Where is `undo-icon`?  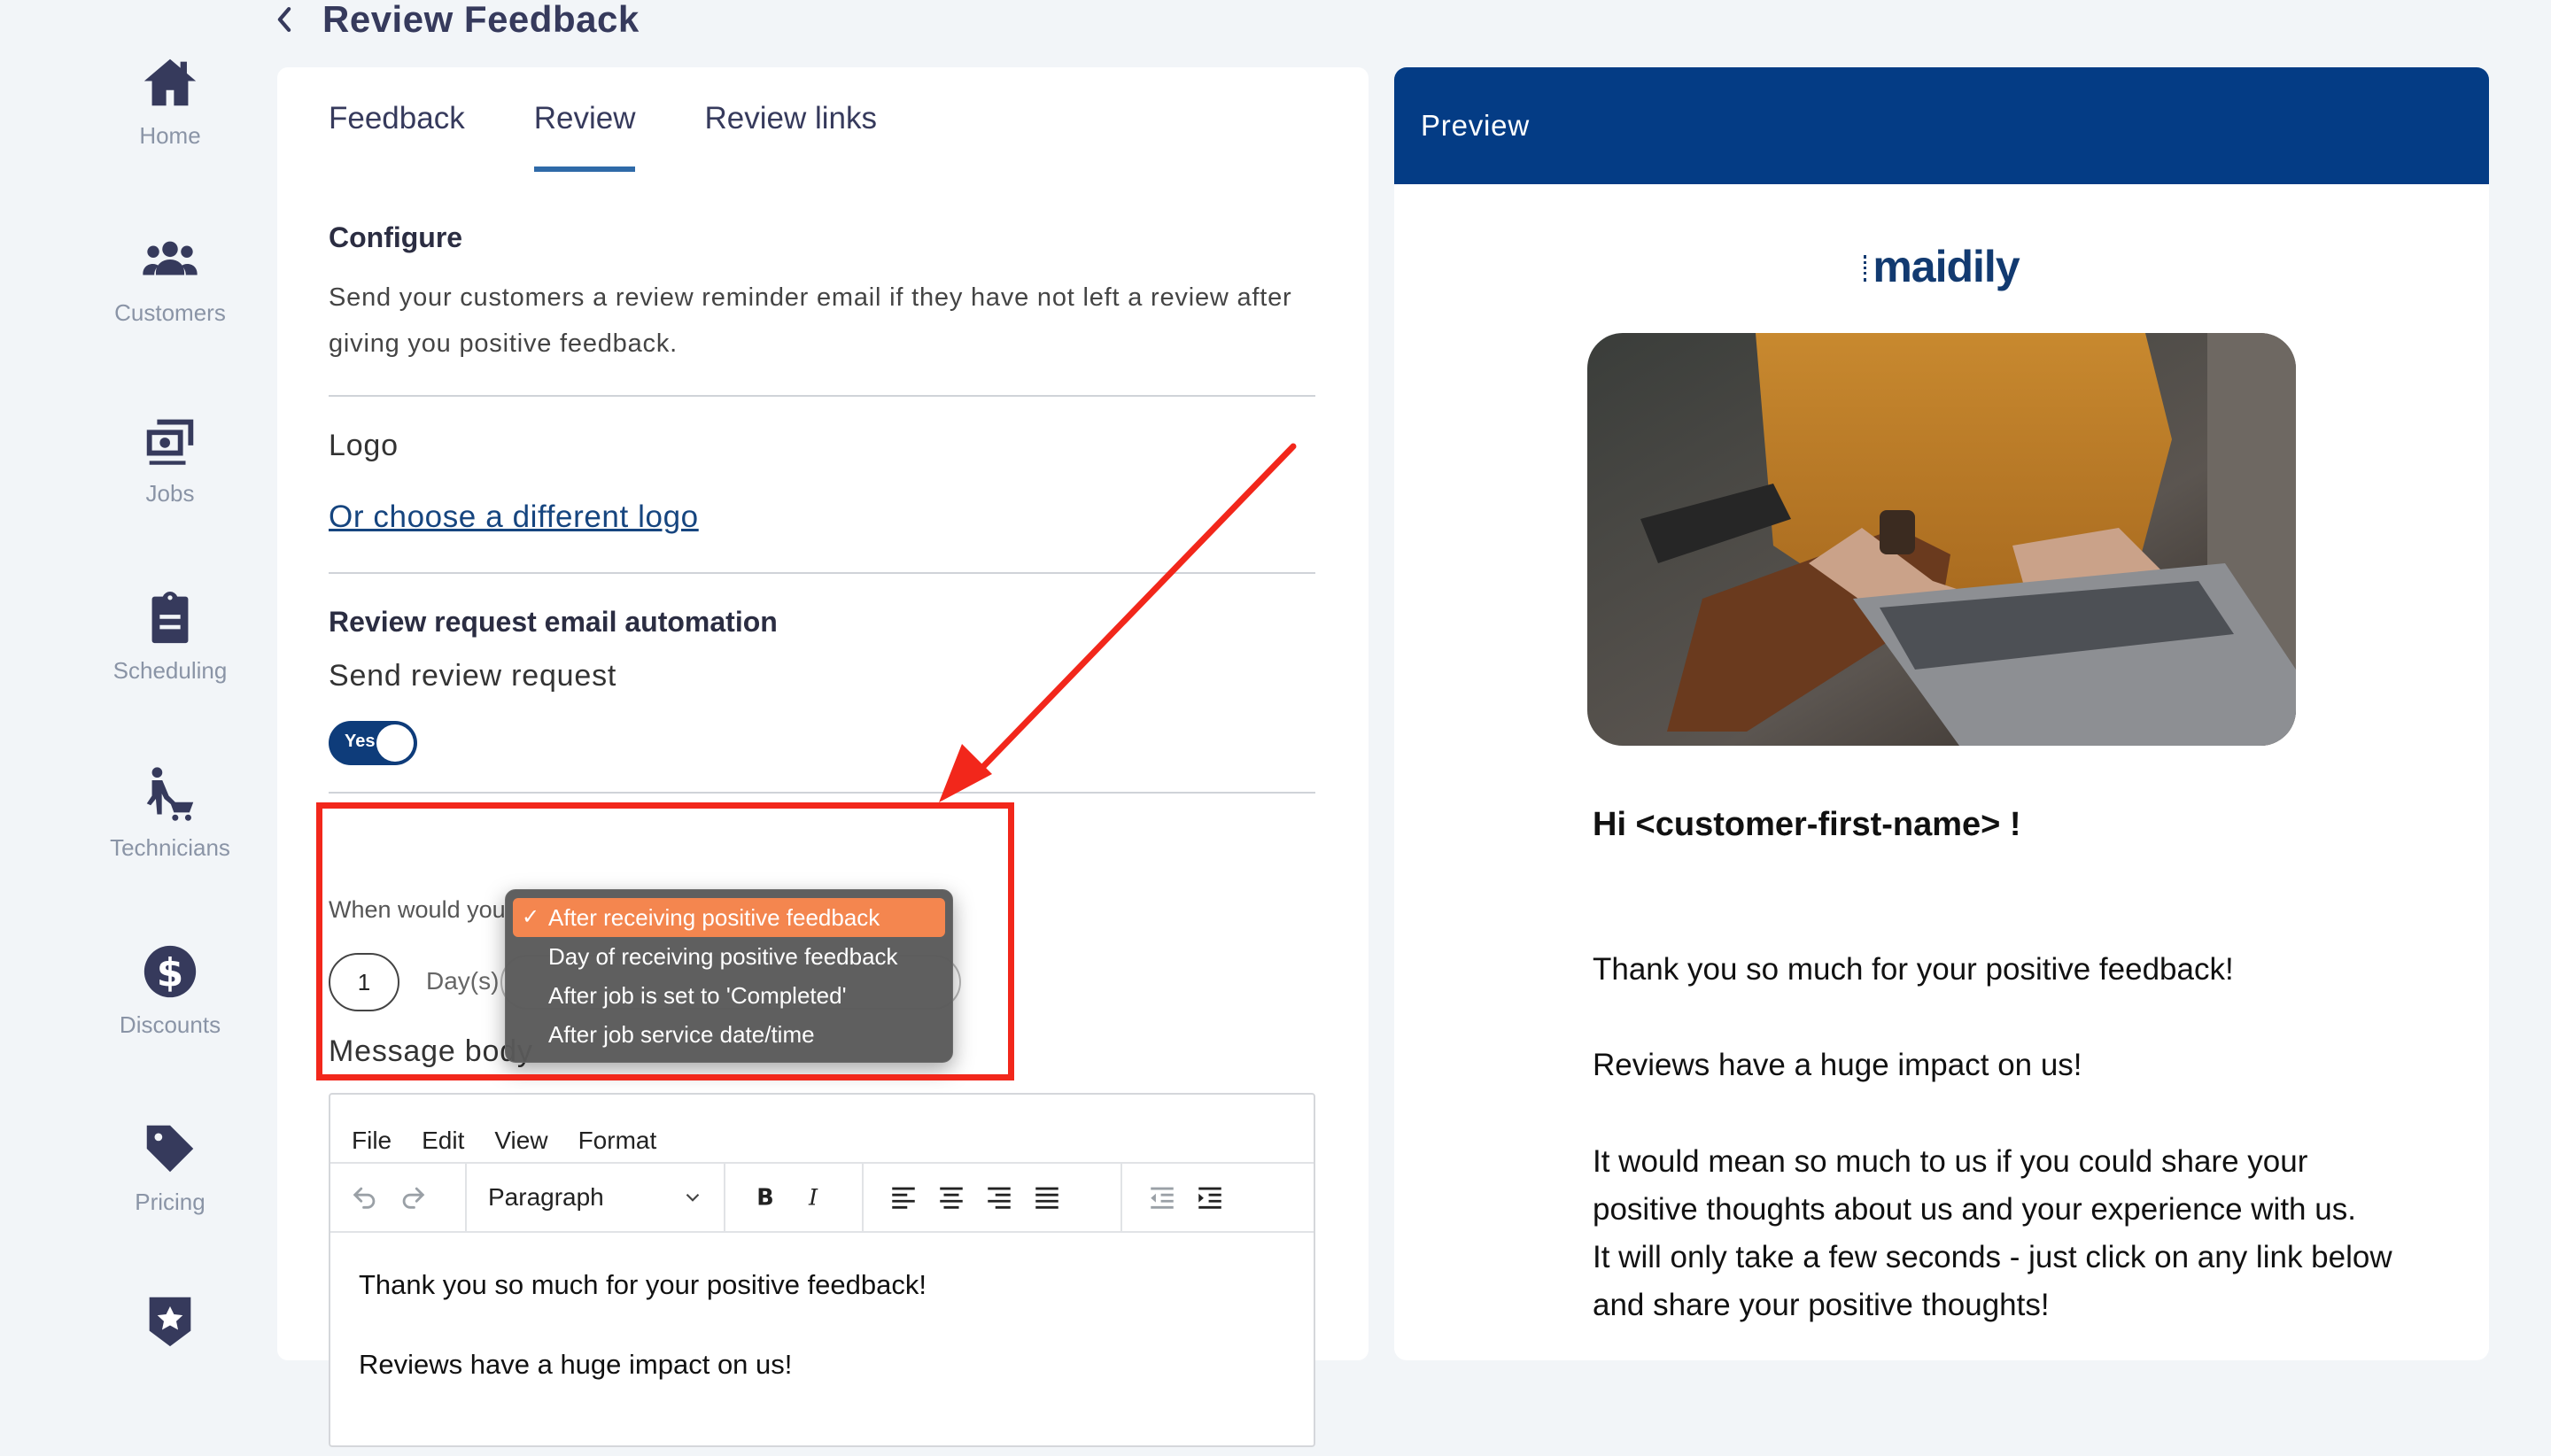 undo-icon is located at coordinates (364, 1198).